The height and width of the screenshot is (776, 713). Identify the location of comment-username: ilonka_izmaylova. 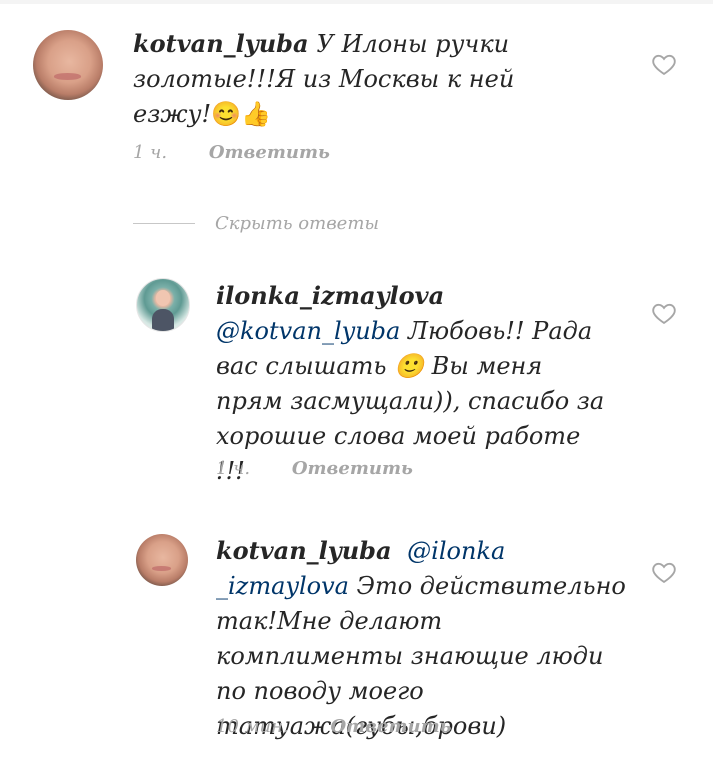
(330, 295).